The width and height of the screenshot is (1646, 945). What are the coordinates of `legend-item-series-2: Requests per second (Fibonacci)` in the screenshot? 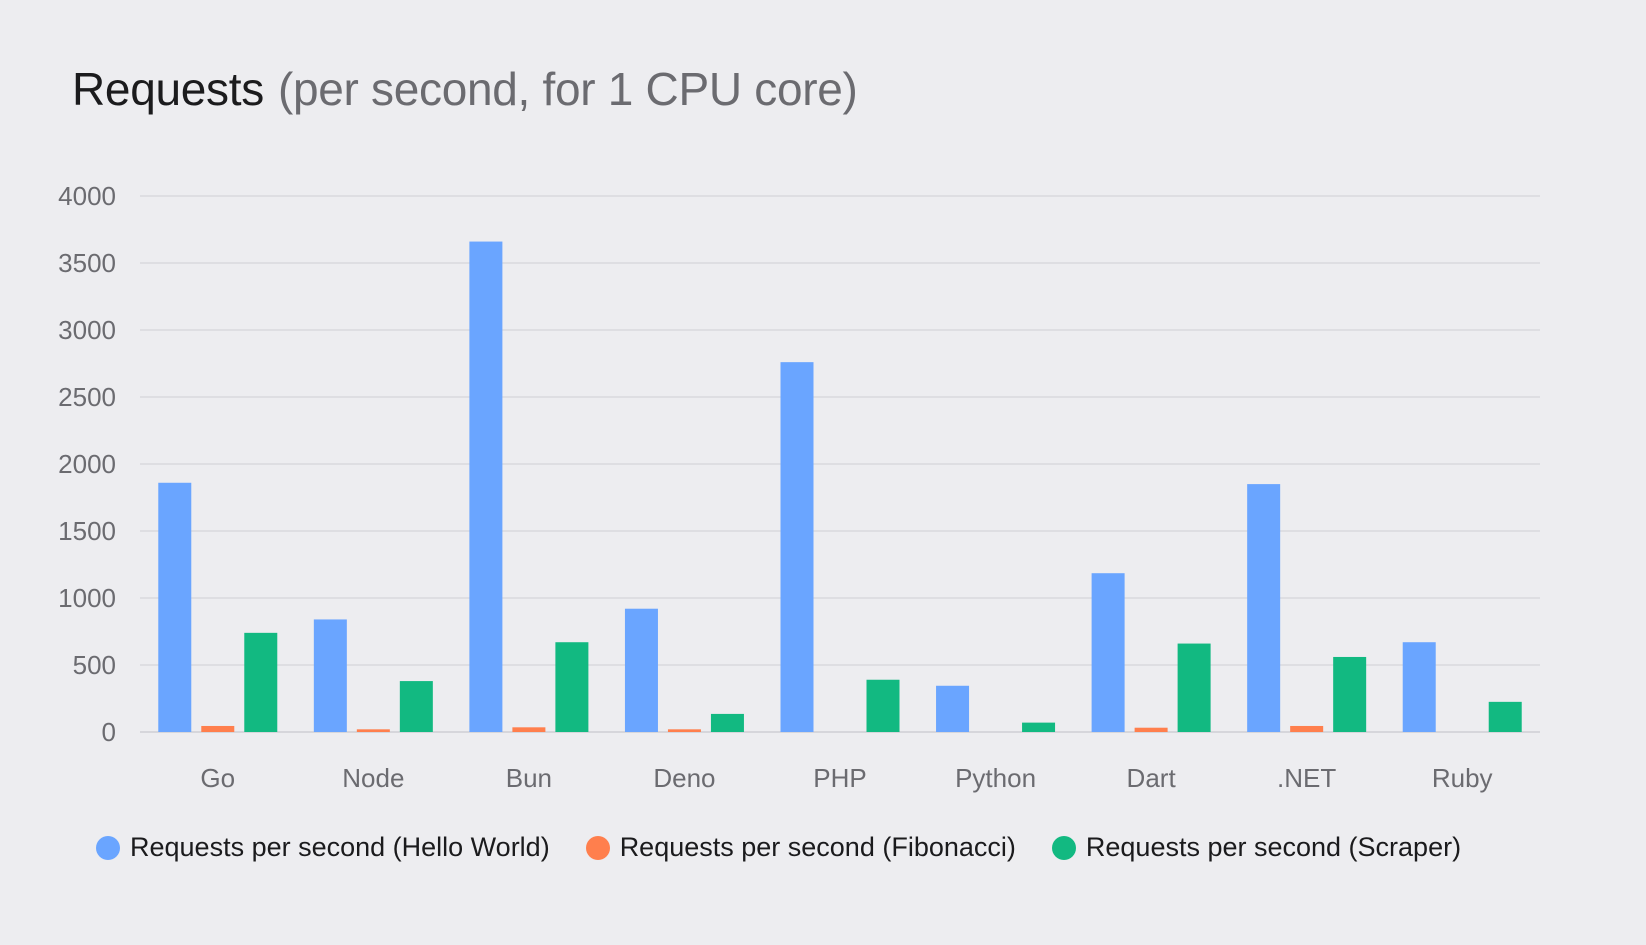 It's located at (800, 847).